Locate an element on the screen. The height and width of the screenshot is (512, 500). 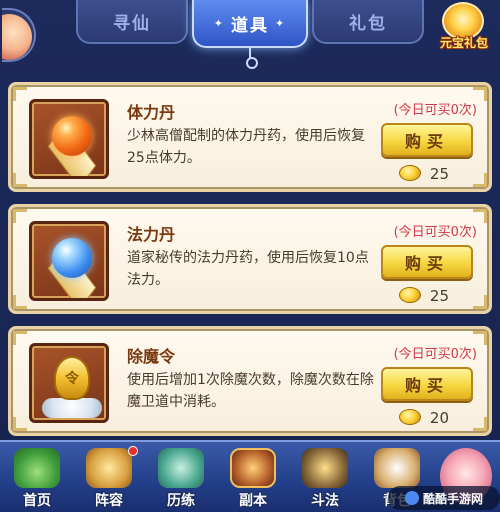
item-price: 20 is located at coordinates (439, 418).